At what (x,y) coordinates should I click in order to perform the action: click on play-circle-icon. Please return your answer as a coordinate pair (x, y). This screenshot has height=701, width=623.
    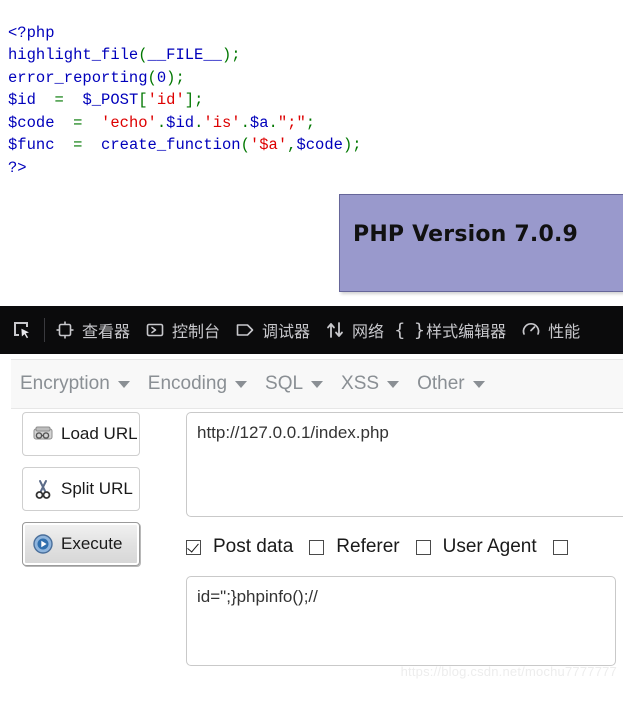
    Looking at the image, I should click on (43, 544).